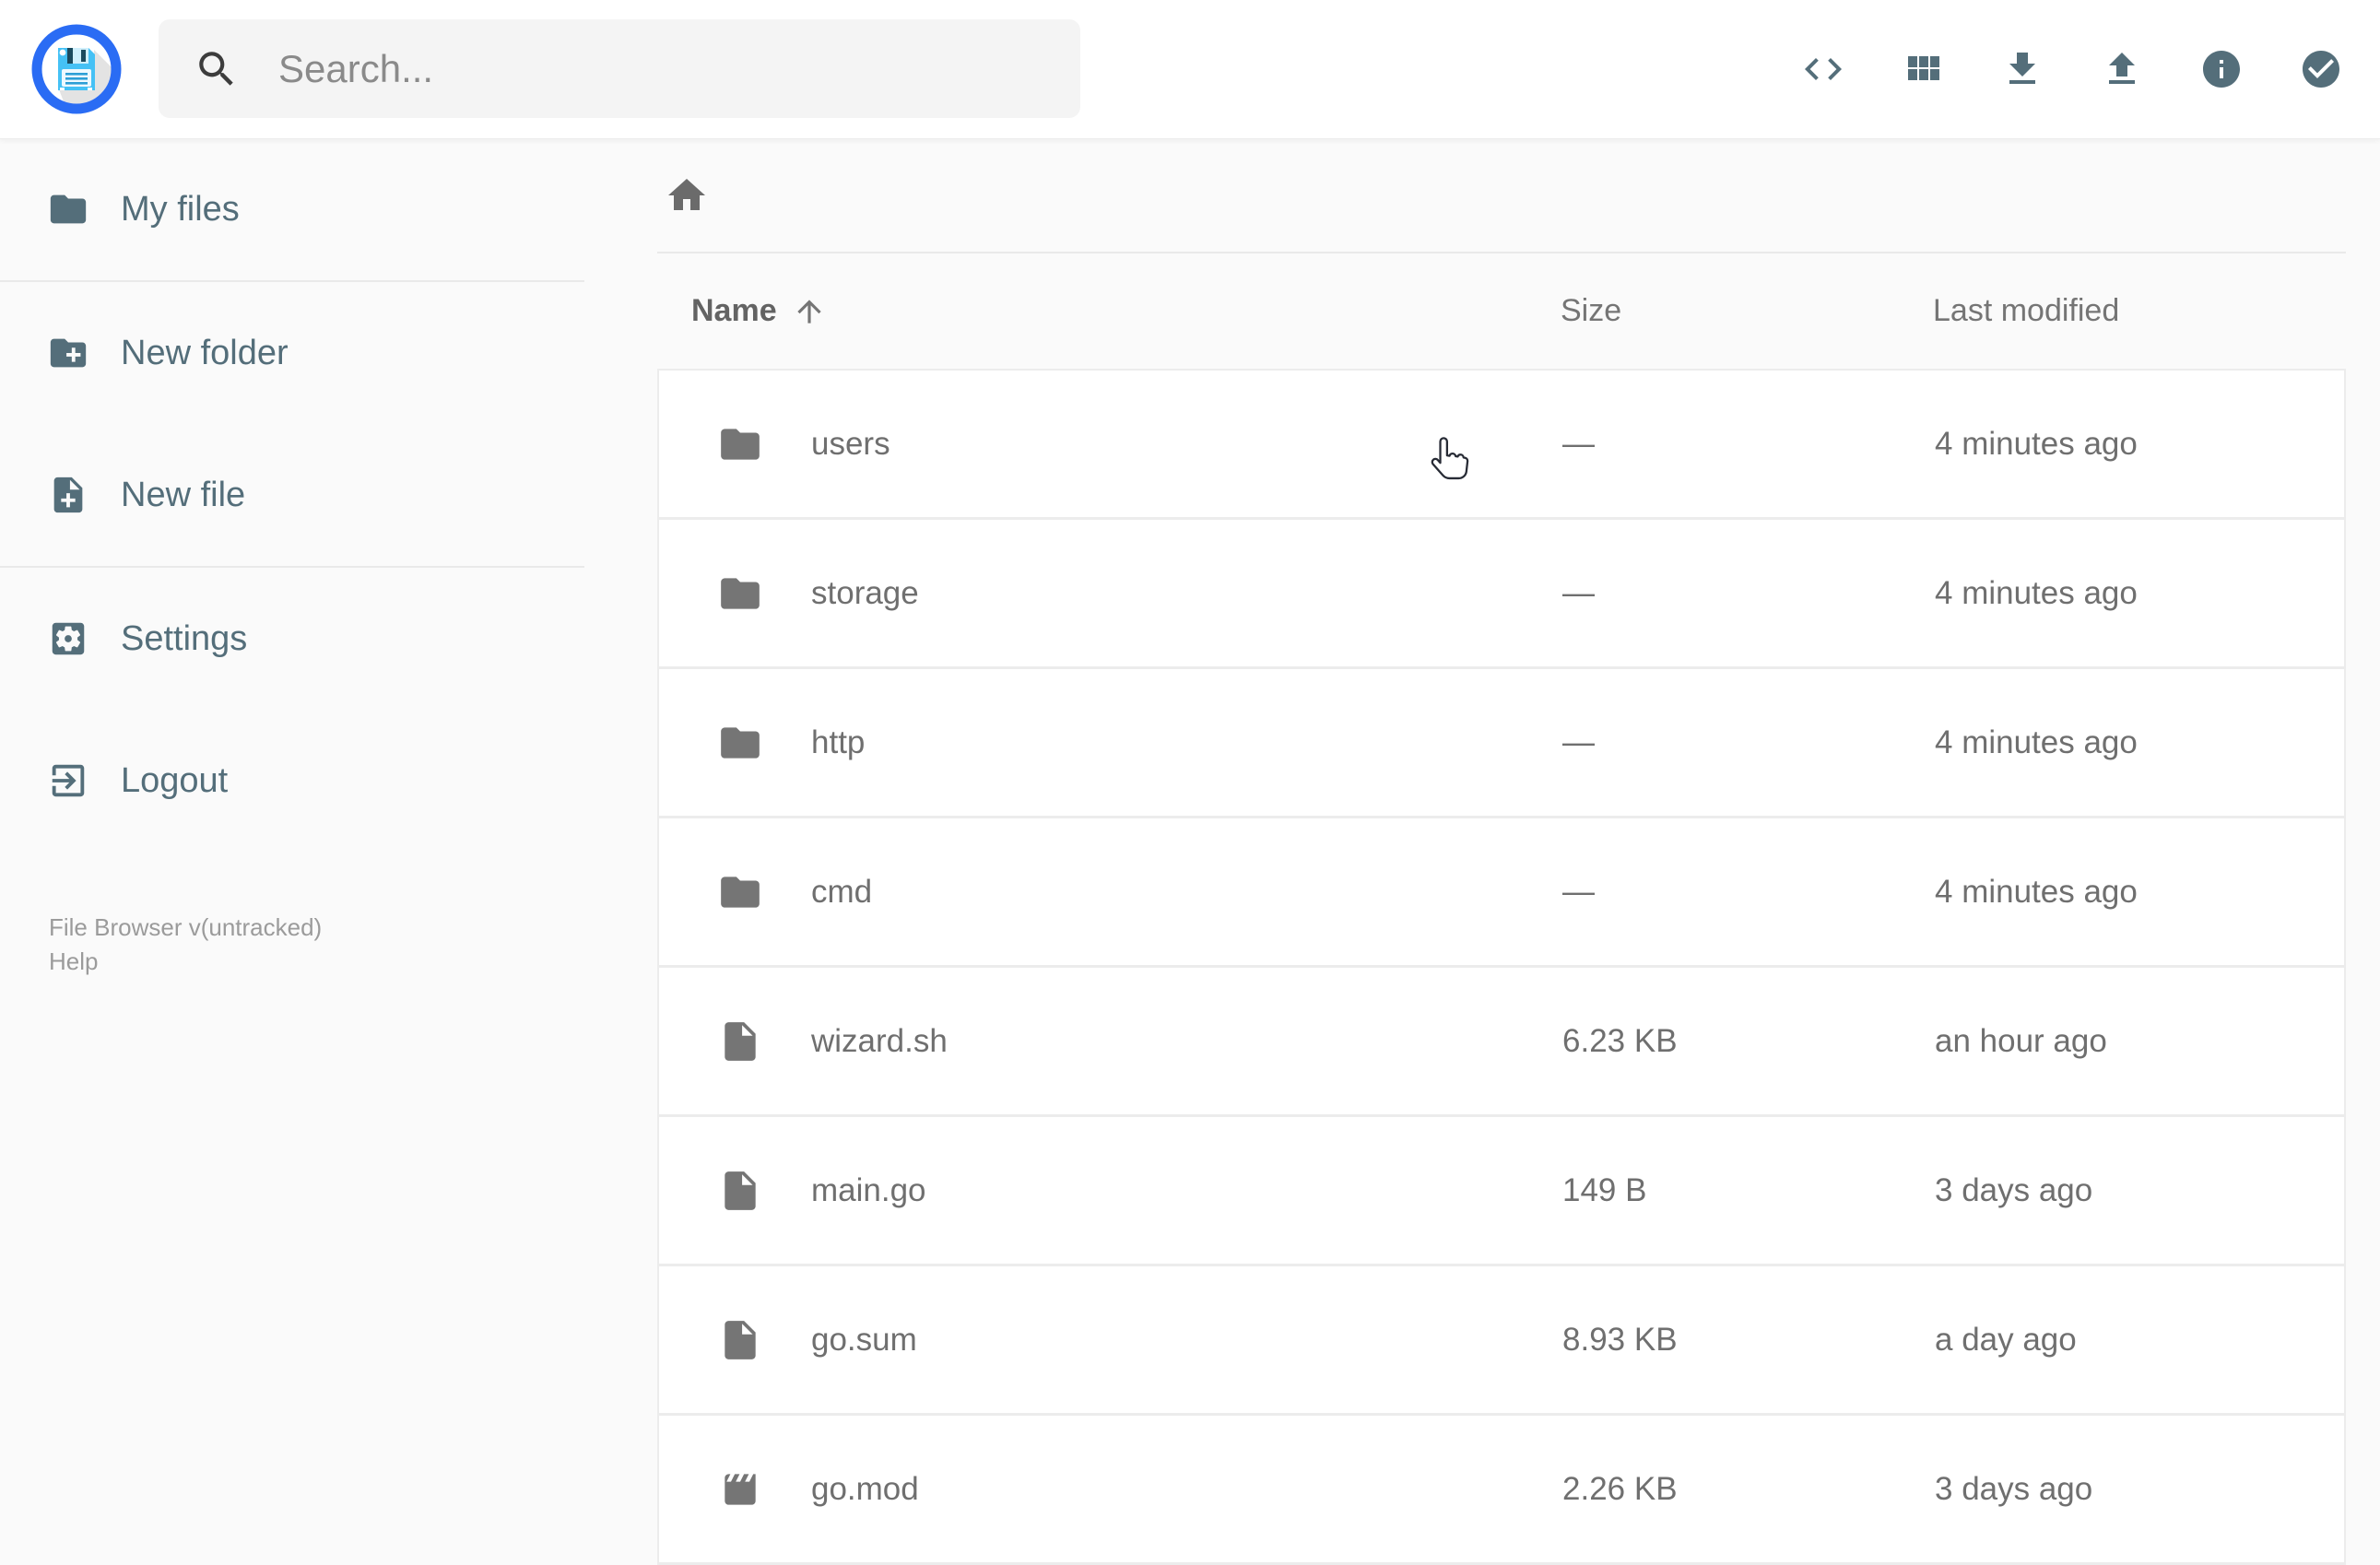 This screenshot has height=1565, width=2380. I want to click on file-row: storage — 4 minutes ago, so click(1501, 594).